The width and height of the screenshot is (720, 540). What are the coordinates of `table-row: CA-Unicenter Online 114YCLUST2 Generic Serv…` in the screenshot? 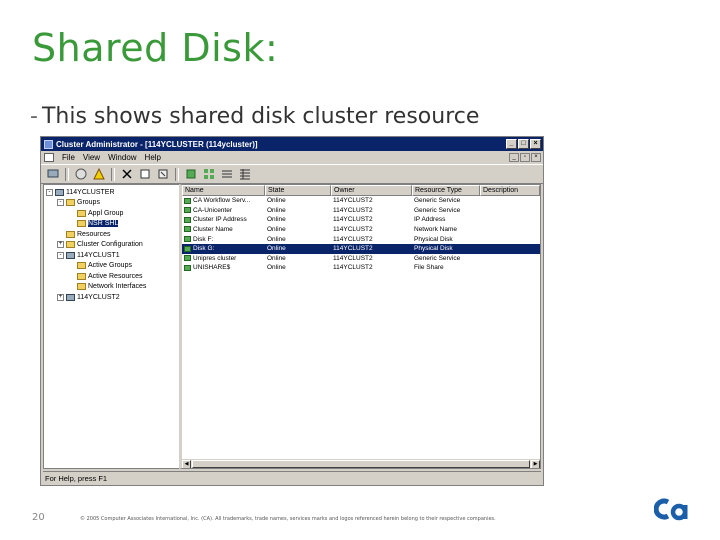 It's located at (361, 211).